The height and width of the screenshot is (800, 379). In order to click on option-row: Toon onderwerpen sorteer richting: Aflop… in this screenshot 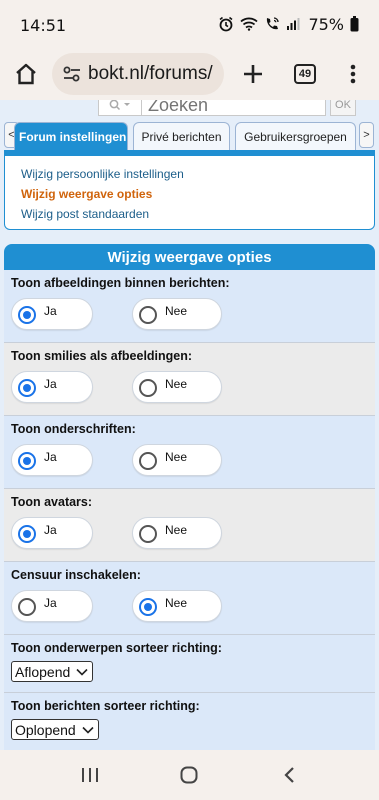, I will do `click(189, 664)`.